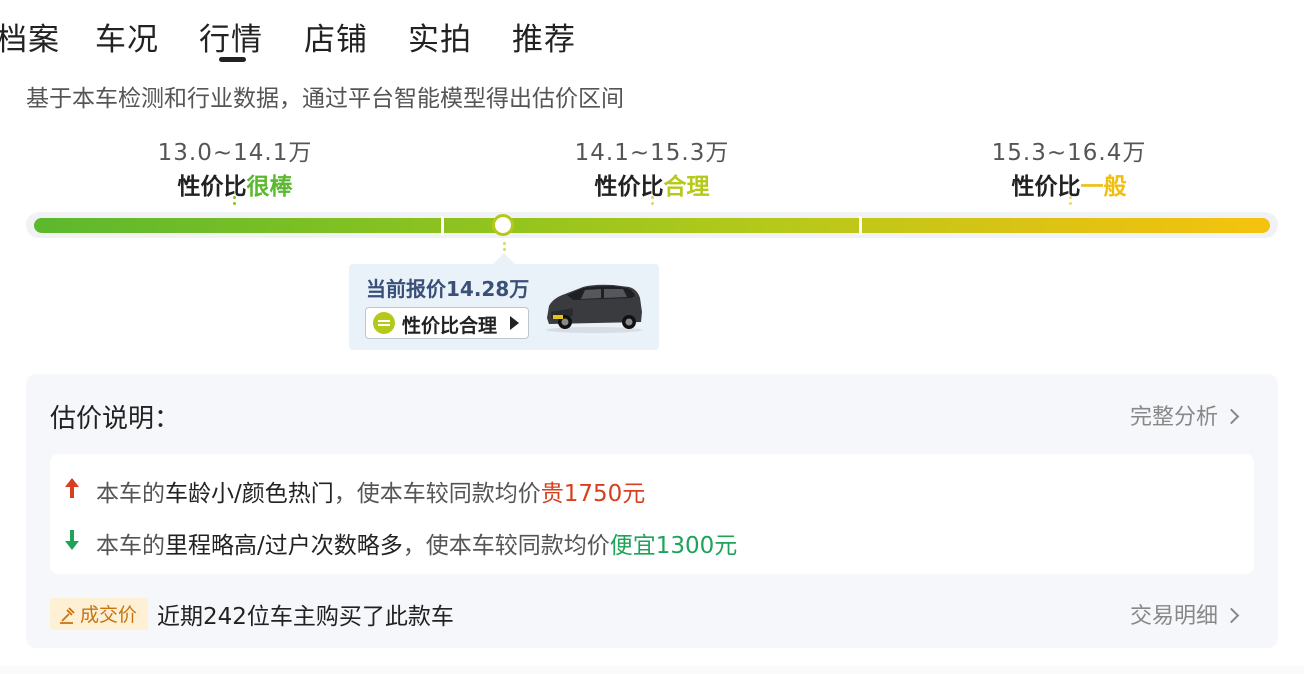 The height and width of the screenshot is (674, 1304). I want to click on tab-condition: 车况, so click(127, 36).